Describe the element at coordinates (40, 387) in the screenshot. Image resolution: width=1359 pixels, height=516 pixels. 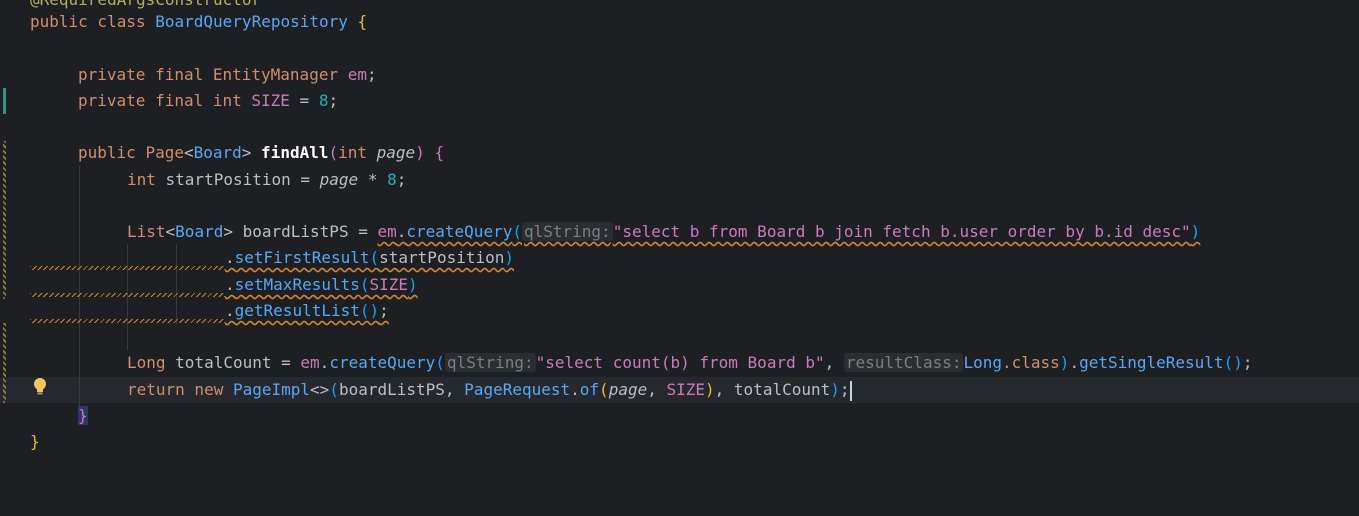
I see `lightbulb-icon` at that location.